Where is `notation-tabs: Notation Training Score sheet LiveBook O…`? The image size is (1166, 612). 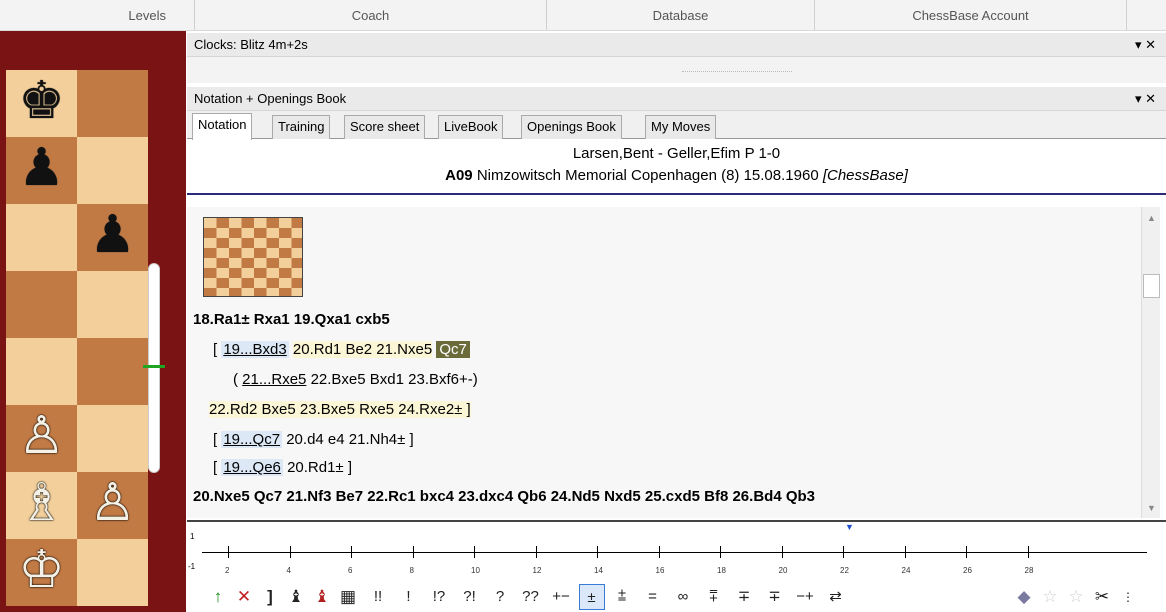
notation-tabs: Notation Training Score sheet LiveBook O… is located at coordinates (676, 125).